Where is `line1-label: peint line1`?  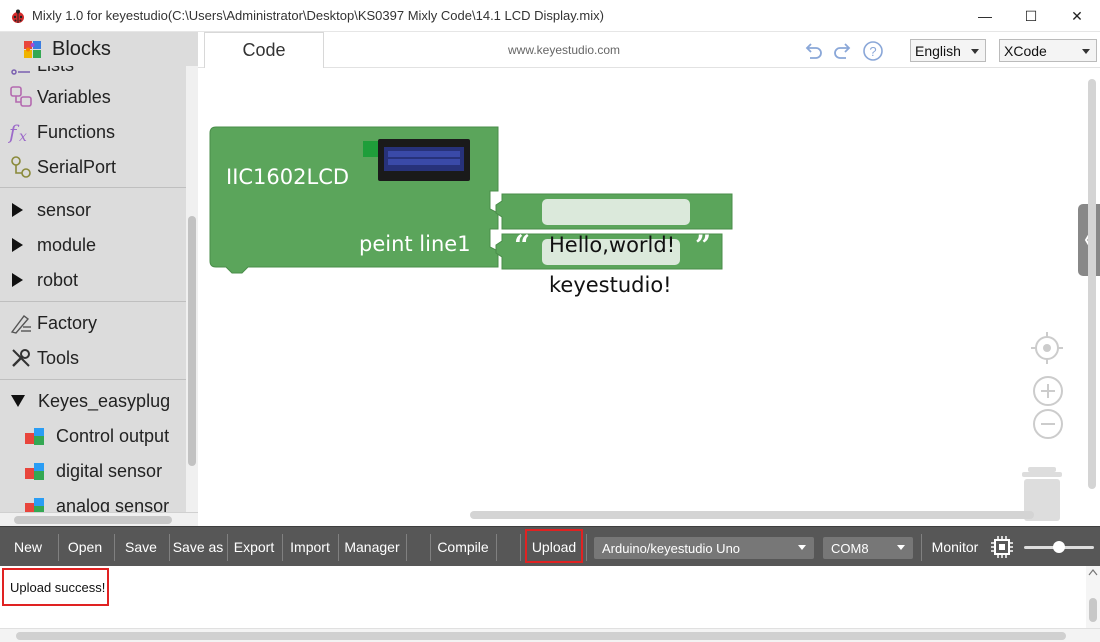
line1-label: peint line1 is located at coordinates (415, 244).